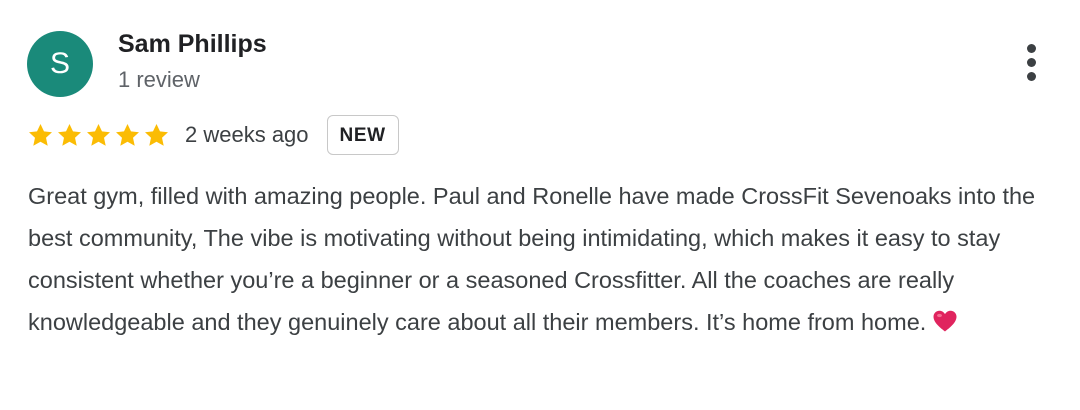  I want to click on review-count: 1 review, so click(159, 79).